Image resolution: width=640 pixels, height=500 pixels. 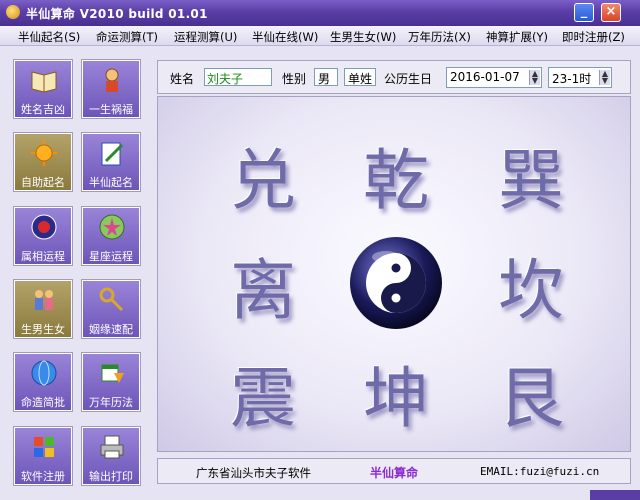 What do you see at coordinates (44, 82) in the screenshot?
I see `book-icon` at bounding box center [44, 82].